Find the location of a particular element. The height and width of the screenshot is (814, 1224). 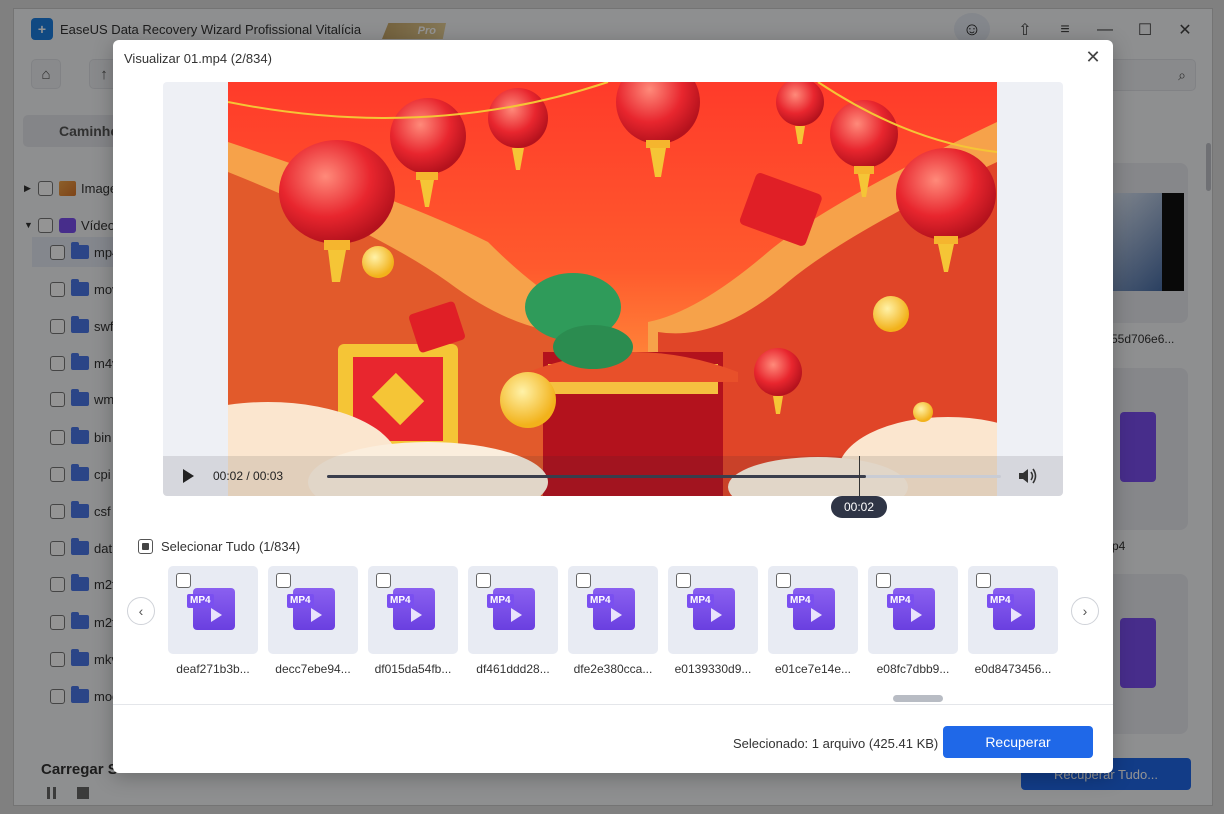

dialog-title: Visualizar 01.mp4 (2/834) is located at coordinates (198, 58).